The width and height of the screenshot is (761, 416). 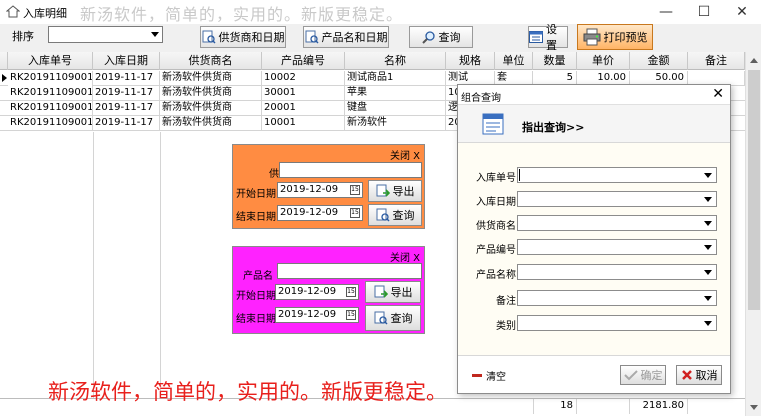 I want to click on remark-select, so click(x=617, y=298).